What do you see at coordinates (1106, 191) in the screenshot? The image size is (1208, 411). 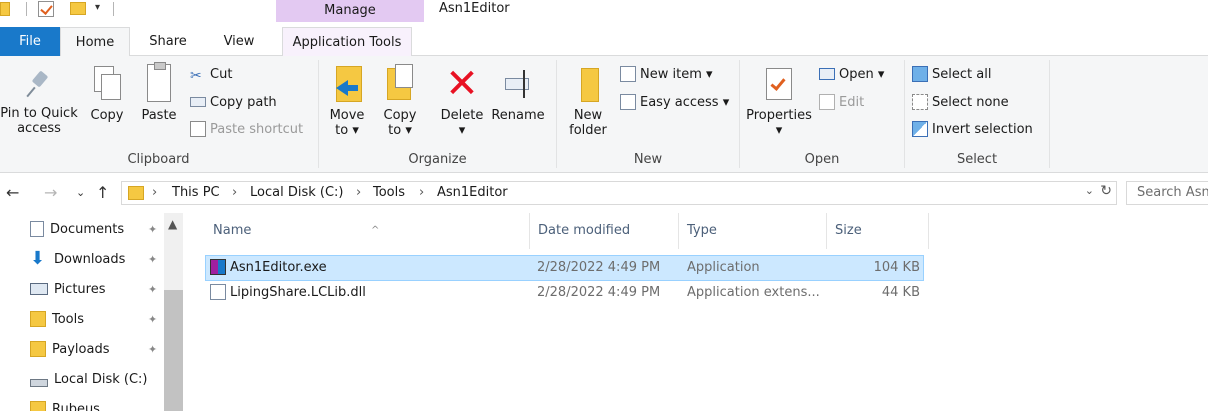 I see `refresh-icon: ↻` at bounding box center [1106, 191].